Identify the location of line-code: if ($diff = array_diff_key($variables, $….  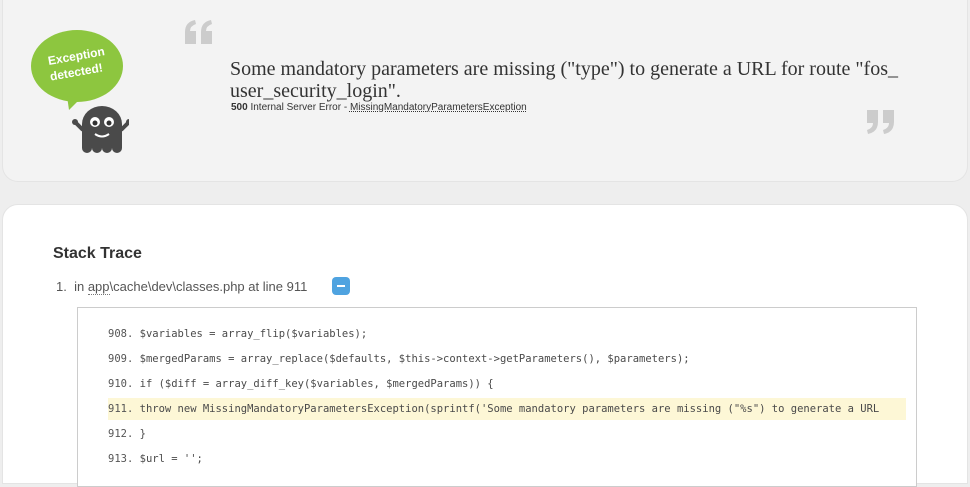
(316, 384).